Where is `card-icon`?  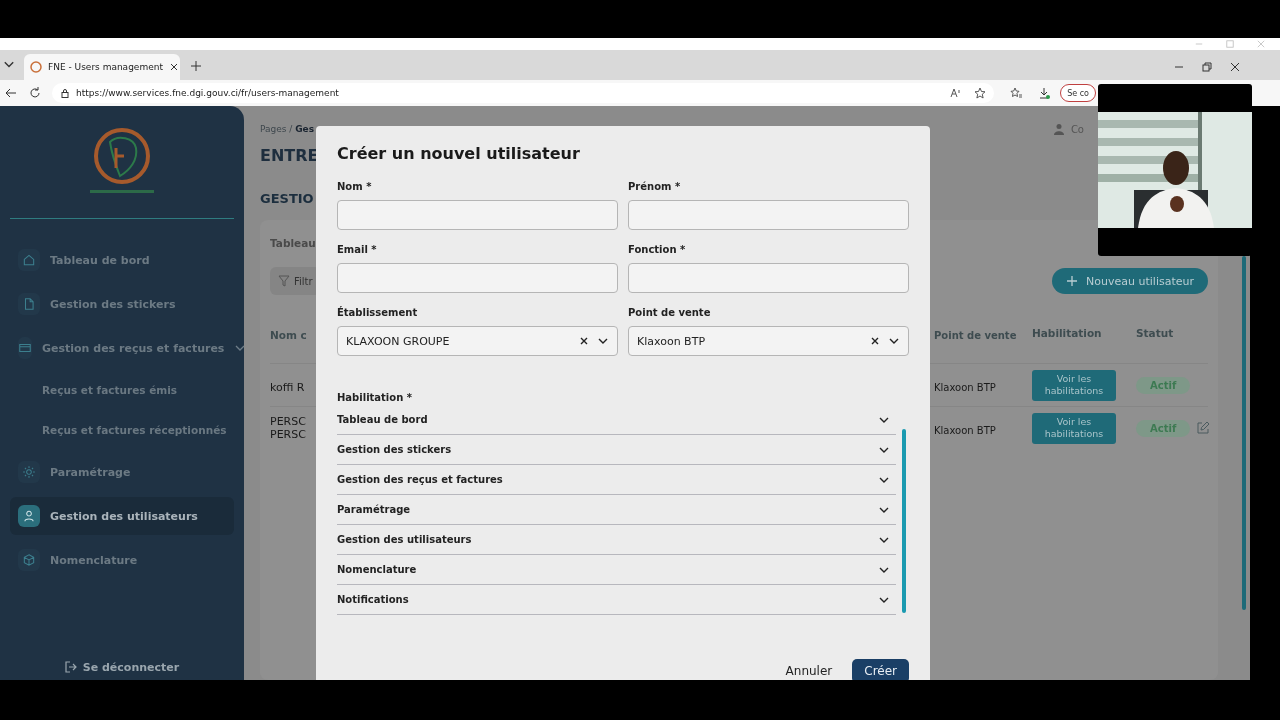
card-icon is located at coordinates (25, 348).